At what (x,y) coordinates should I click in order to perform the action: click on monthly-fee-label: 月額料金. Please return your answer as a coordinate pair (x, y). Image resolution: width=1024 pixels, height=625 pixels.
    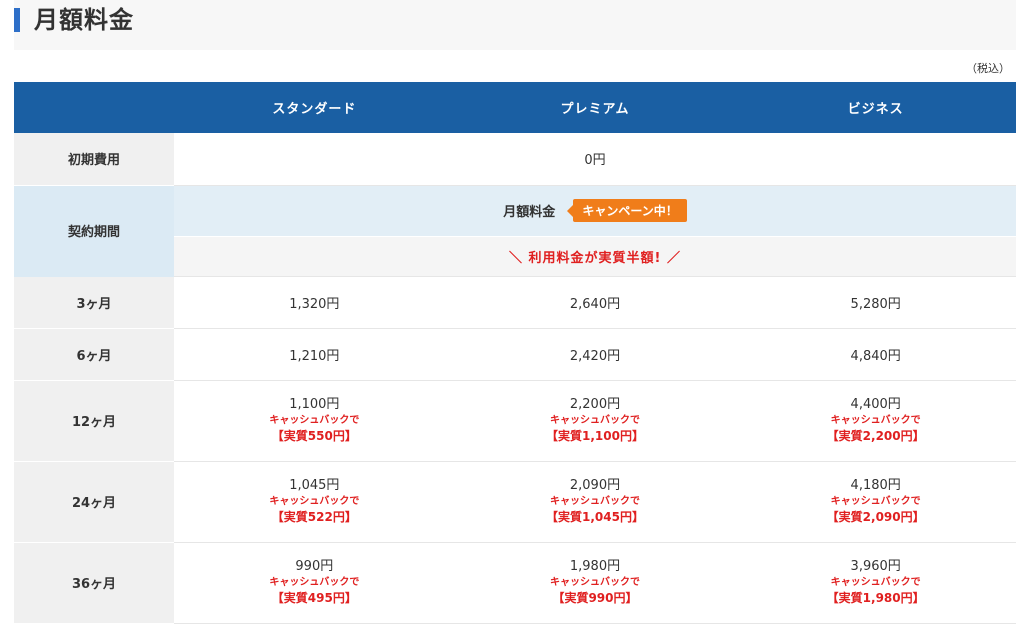
    Looking at the image, I should click on (529, 212).